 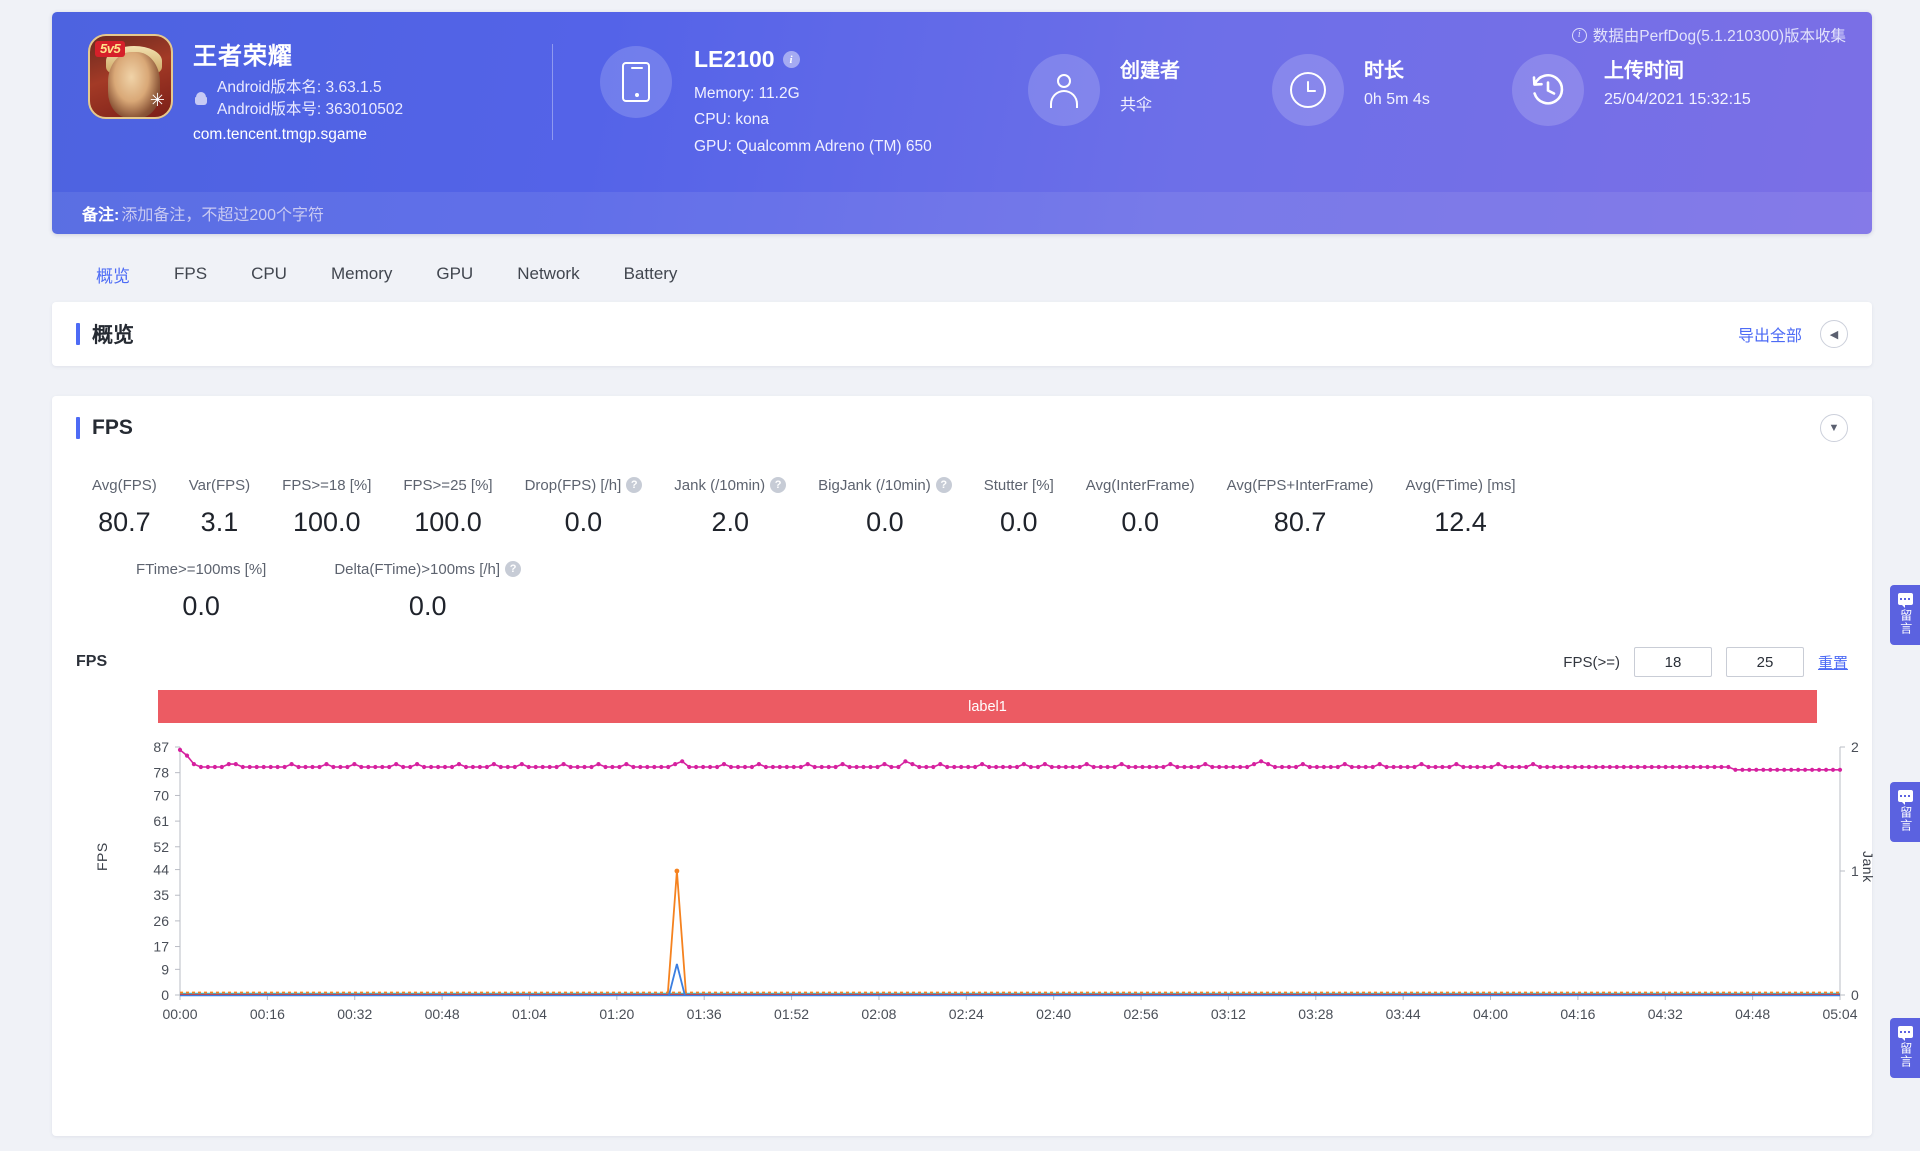 I want to click on svg-text: 05:04, so click(x=1839, y=1014).